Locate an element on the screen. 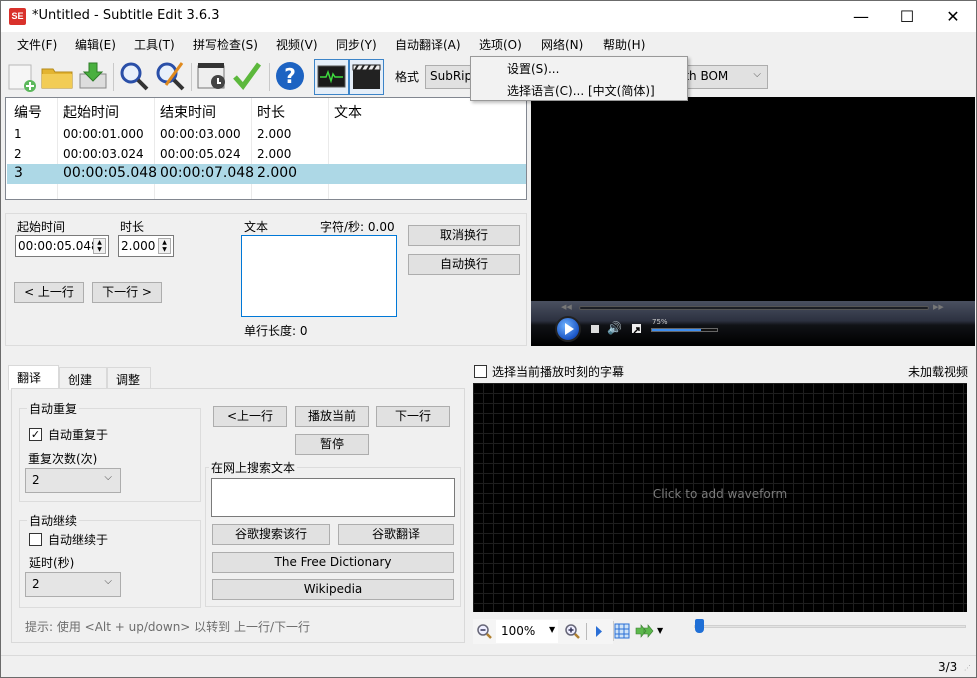 This screenshot has width=977, height=678. google-search-button: 谷歌搜索该行 is located at coordinates (271, 534).